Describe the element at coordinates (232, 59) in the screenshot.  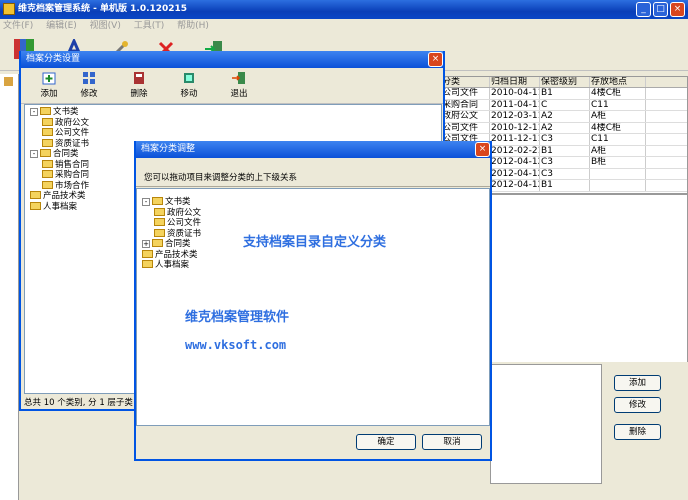
I see `category-window-title-bar: 档案分类设置` at that location.